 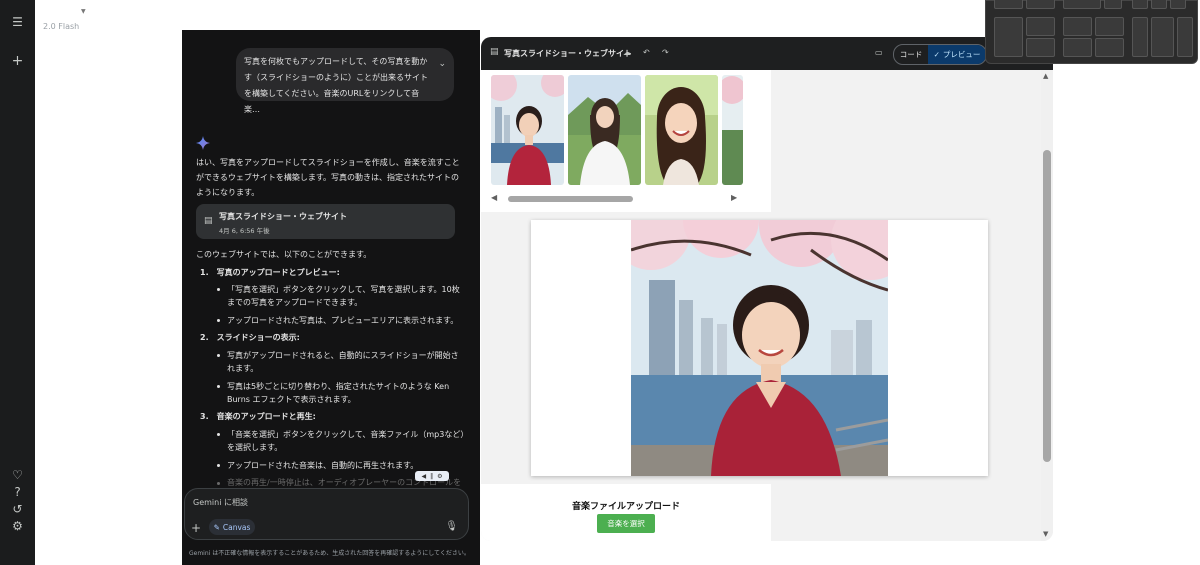 What do you see at coordinates (348, 434) in the screenshot?
I see `bullet-line: 「音楽を選択」ボタンをクリックして、音楽ファイル（mp3など）` at bounding box center [348, 434].